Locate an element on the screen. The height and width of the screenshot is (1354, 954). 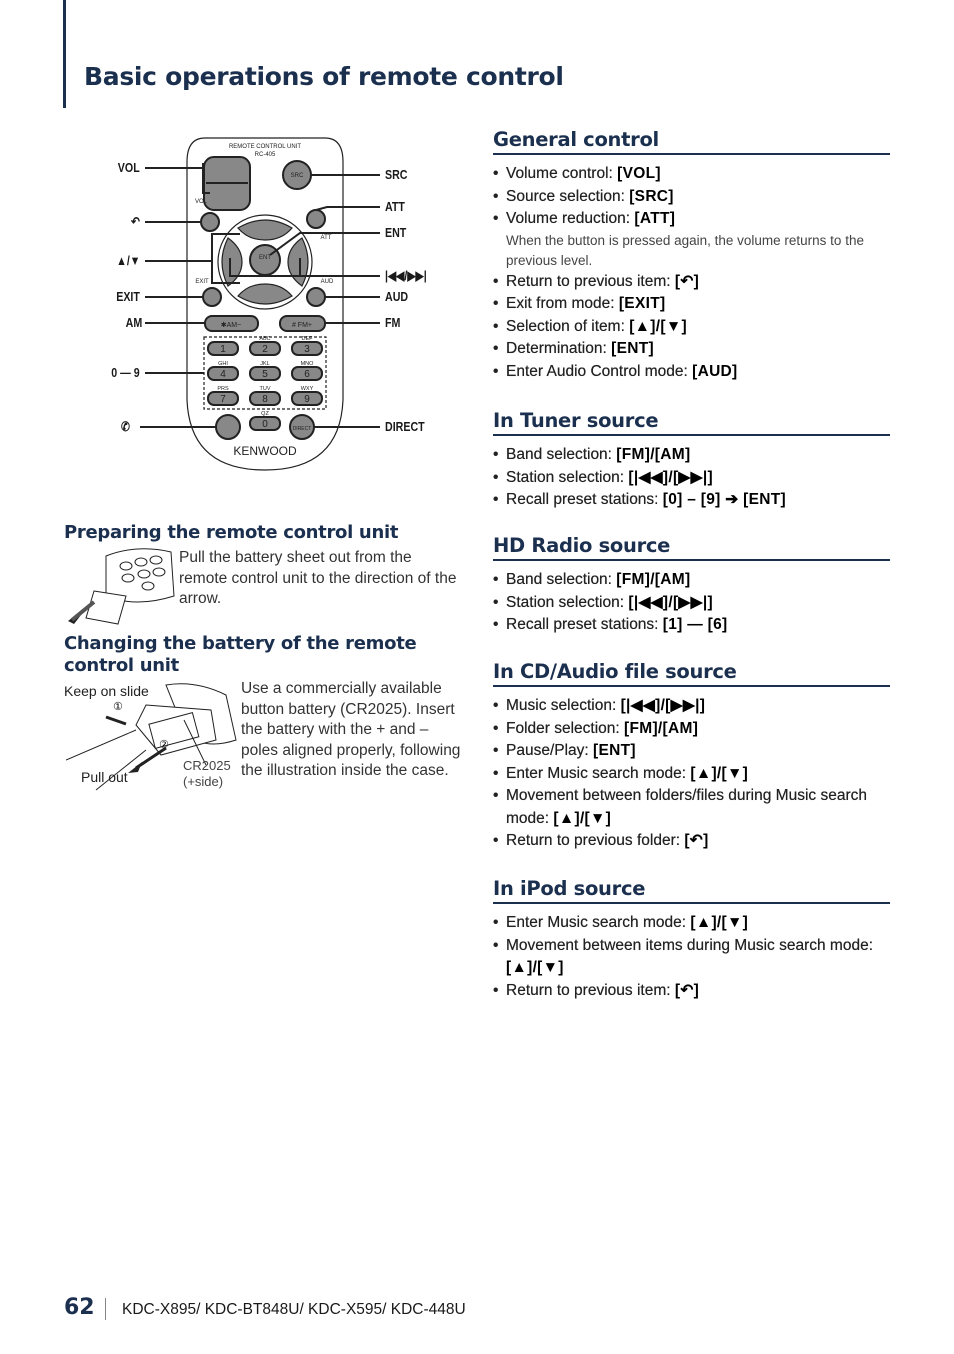
page-number: 62 is located at coordinates (79, 1307).